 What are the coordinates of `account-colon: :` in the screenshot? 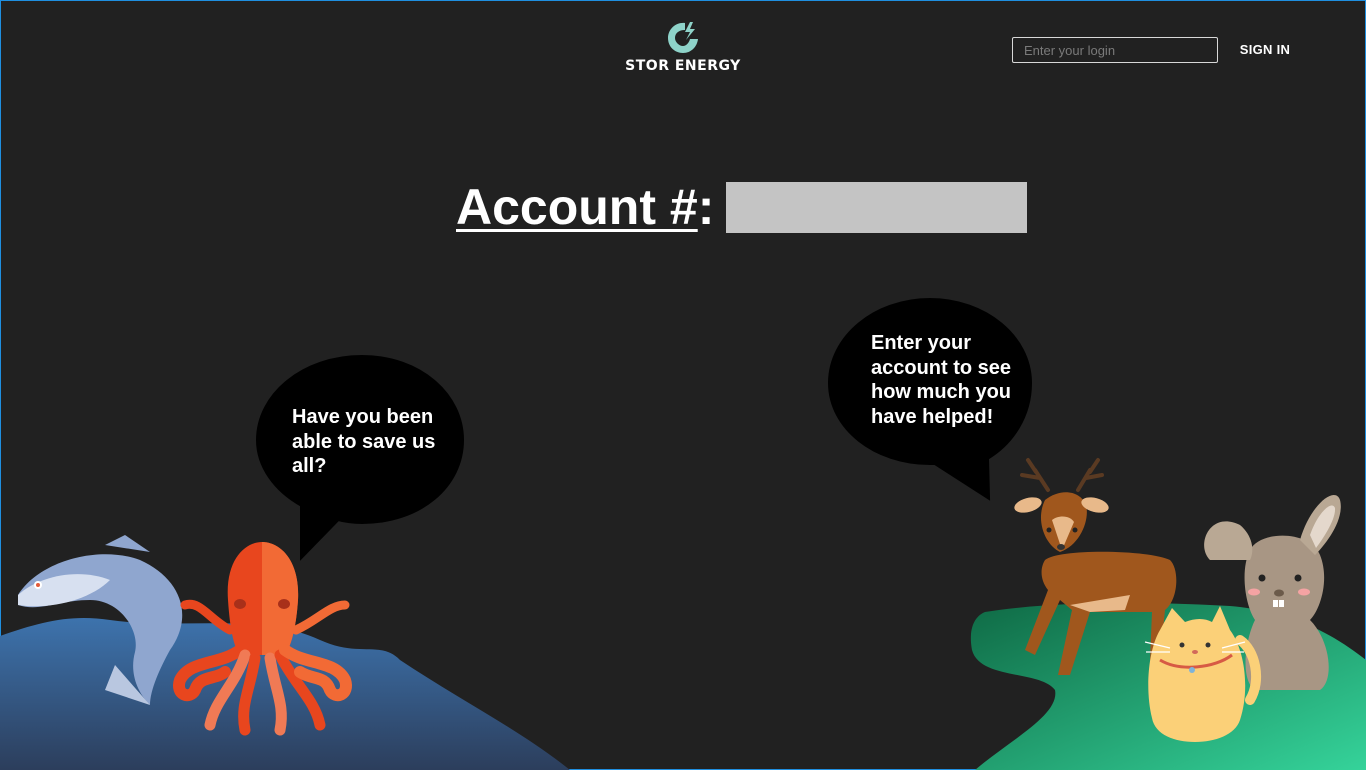 It's located at (706, 207).